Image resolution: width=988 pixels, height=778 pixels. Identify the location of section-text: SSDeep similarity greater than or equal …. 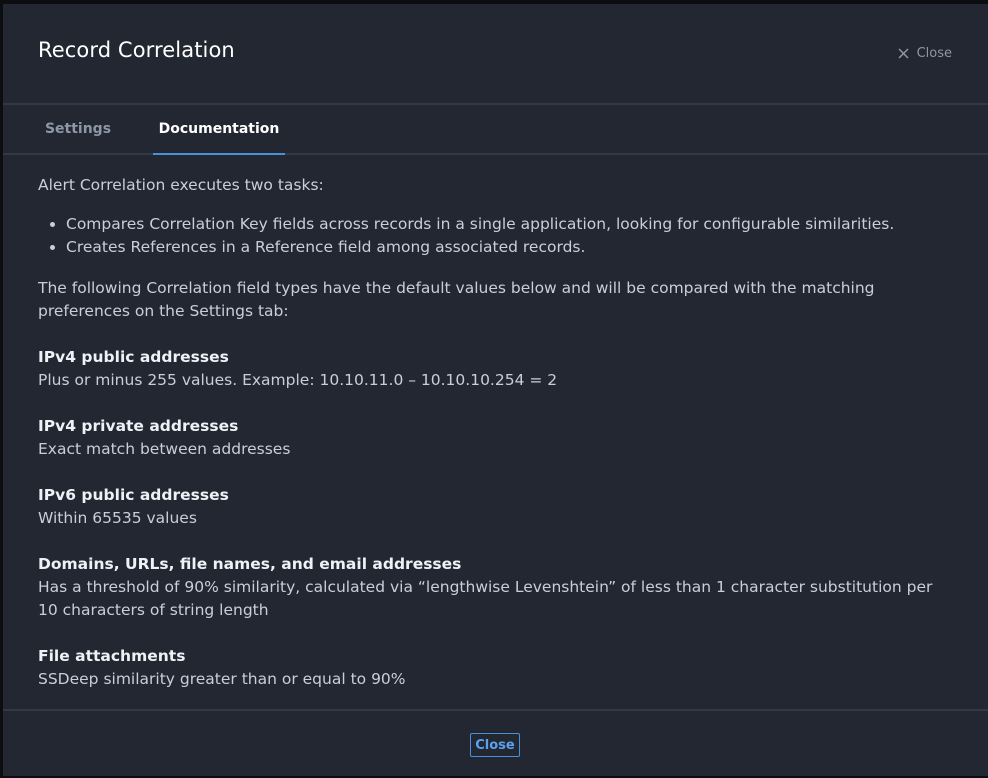
(222, 679).